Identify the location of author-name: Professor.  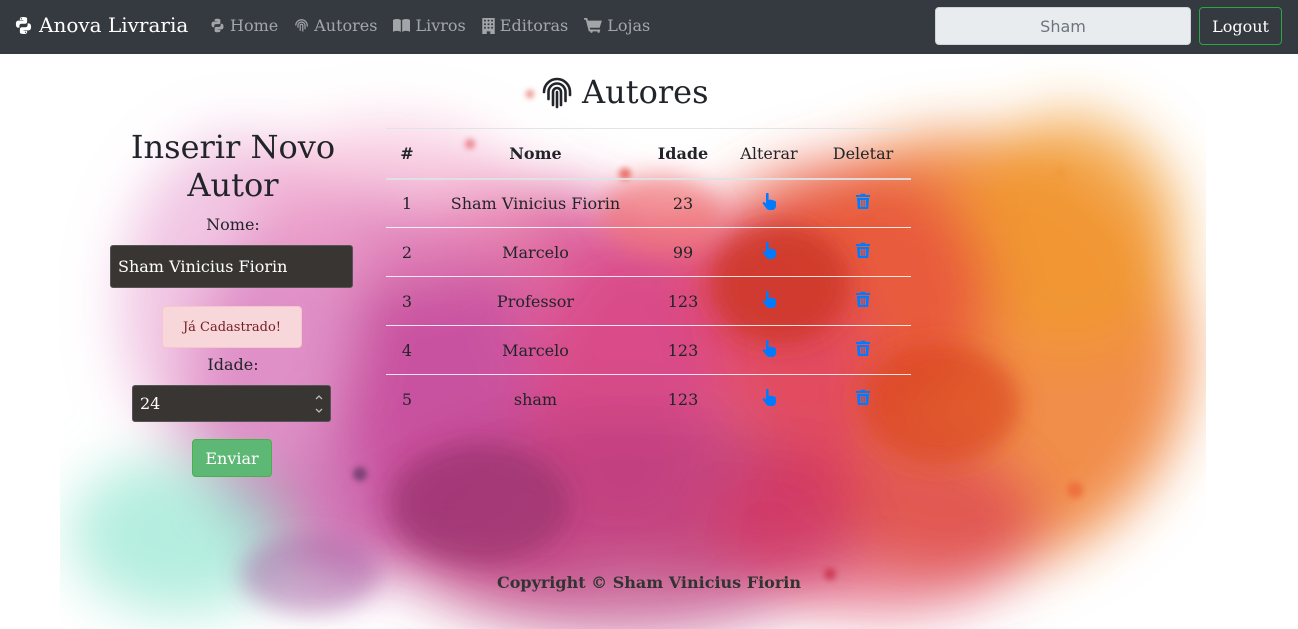
(535, 301).